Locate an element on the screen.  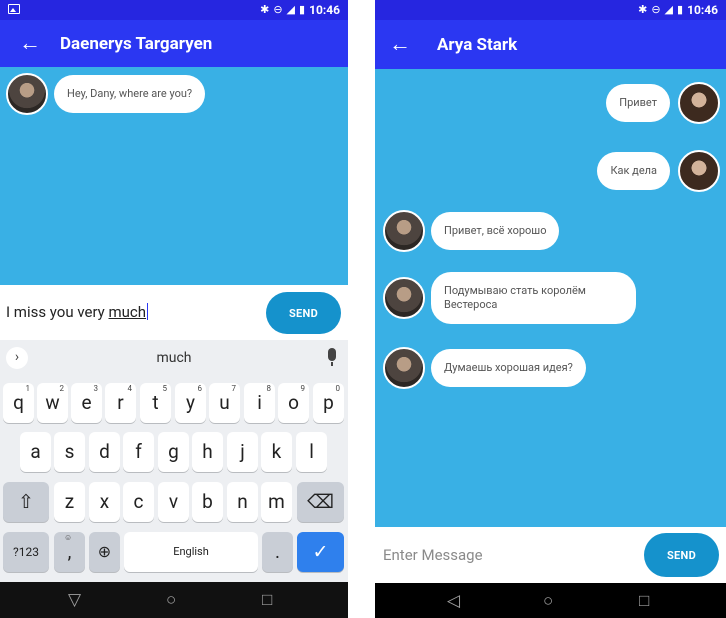
symbols-key: ?123 is located at coordinates (26, 552).